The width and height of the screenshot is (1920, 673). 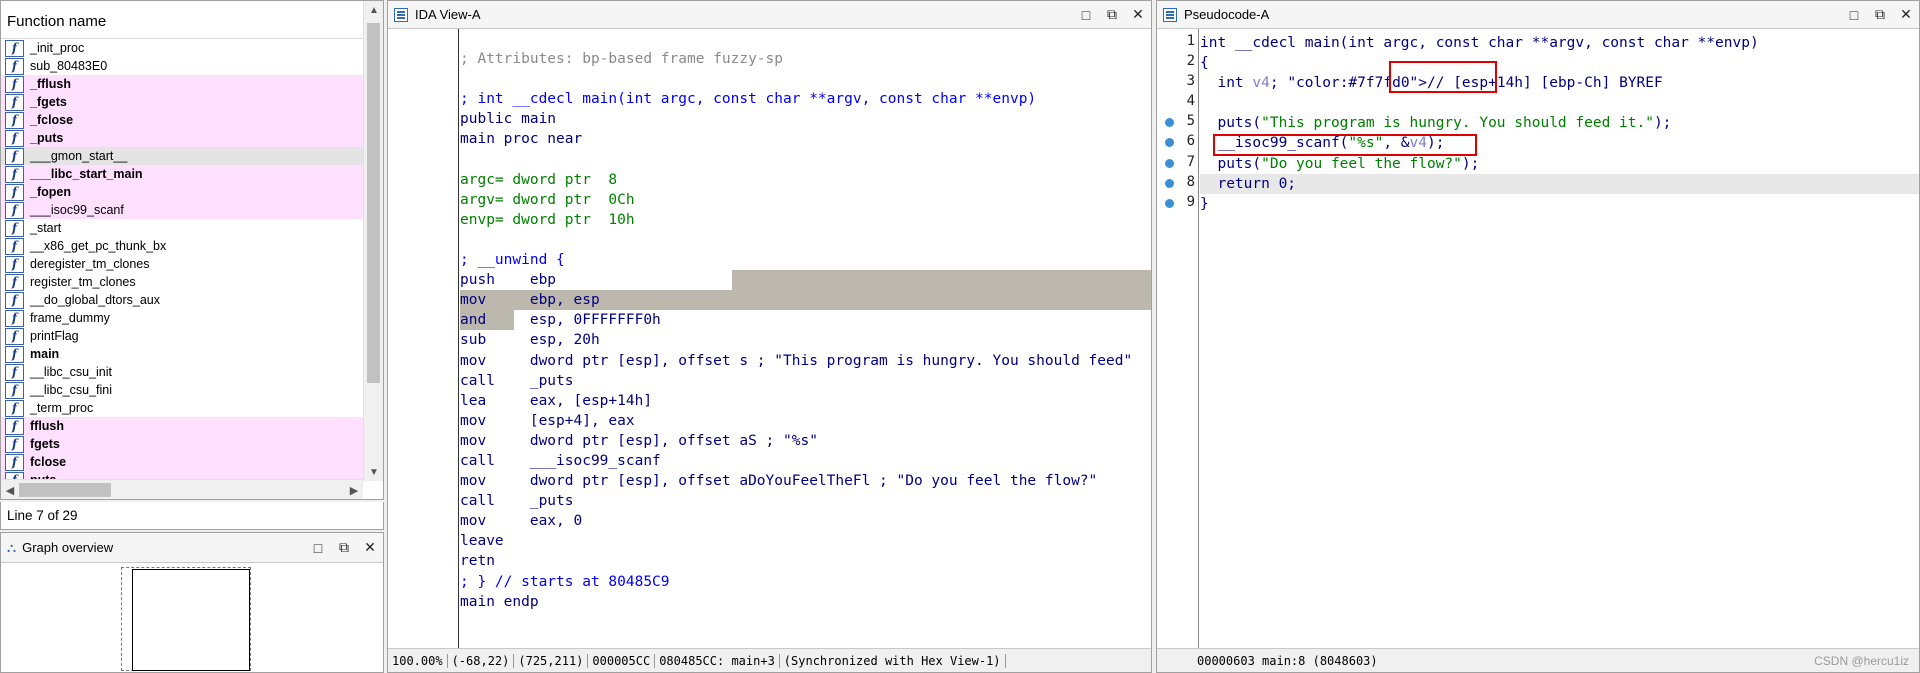 I want to click on line-number: 6, so click(x=1177, y=143).